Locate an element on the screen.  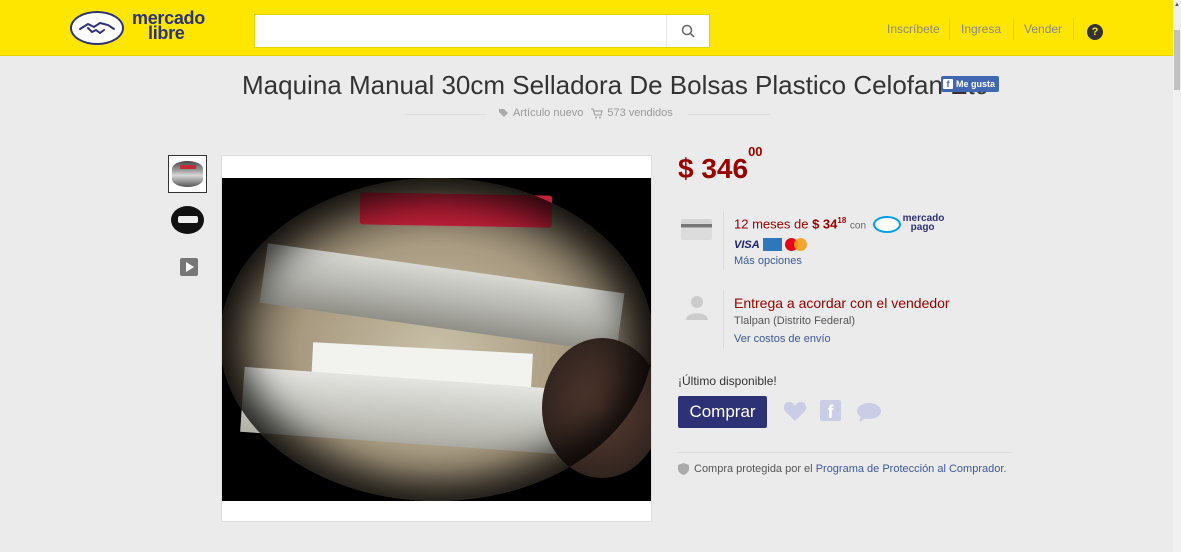
facebook-like-button: f Me gusta is located at coordinates (970, 84).